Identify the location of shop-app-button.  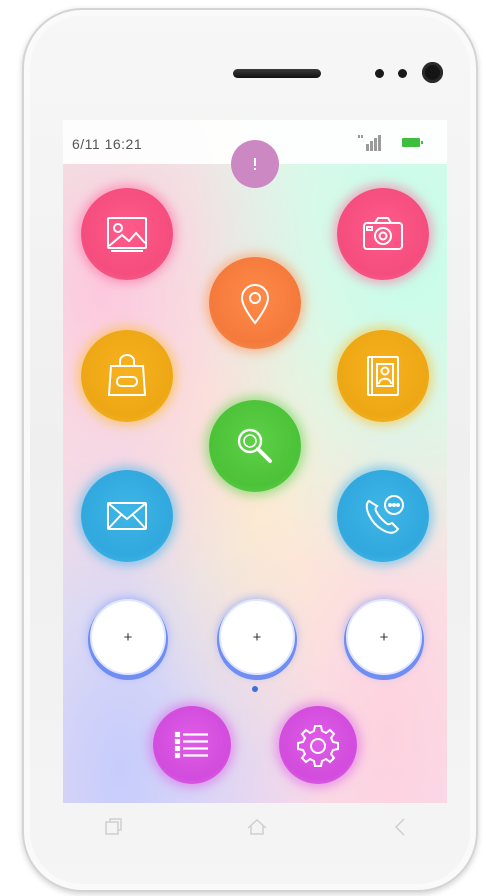
(127, 376).